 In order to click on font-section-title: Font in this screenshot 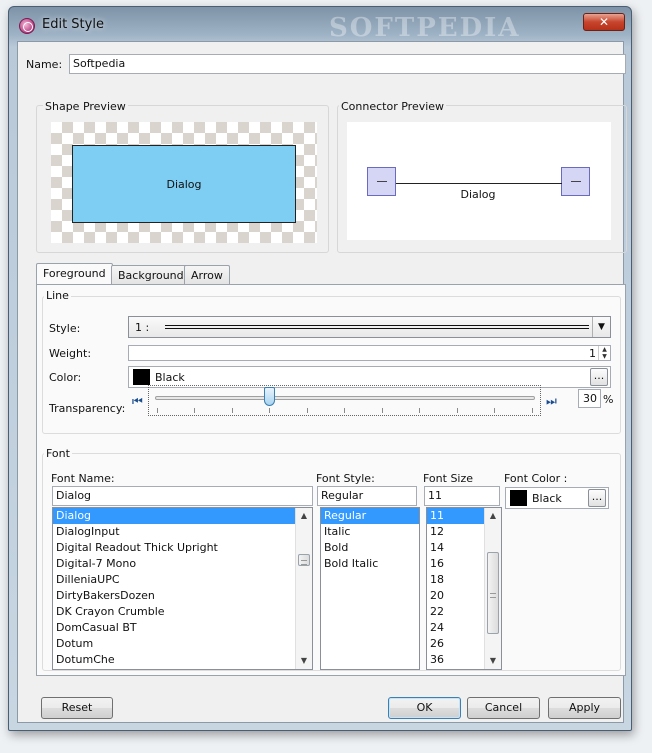, I will do `click(58, 453)`.